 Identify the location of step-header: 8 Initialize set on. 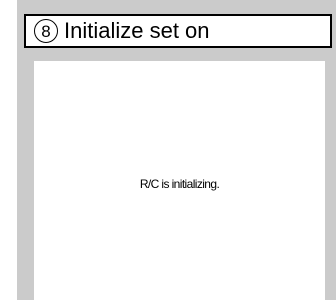
(178, 31).